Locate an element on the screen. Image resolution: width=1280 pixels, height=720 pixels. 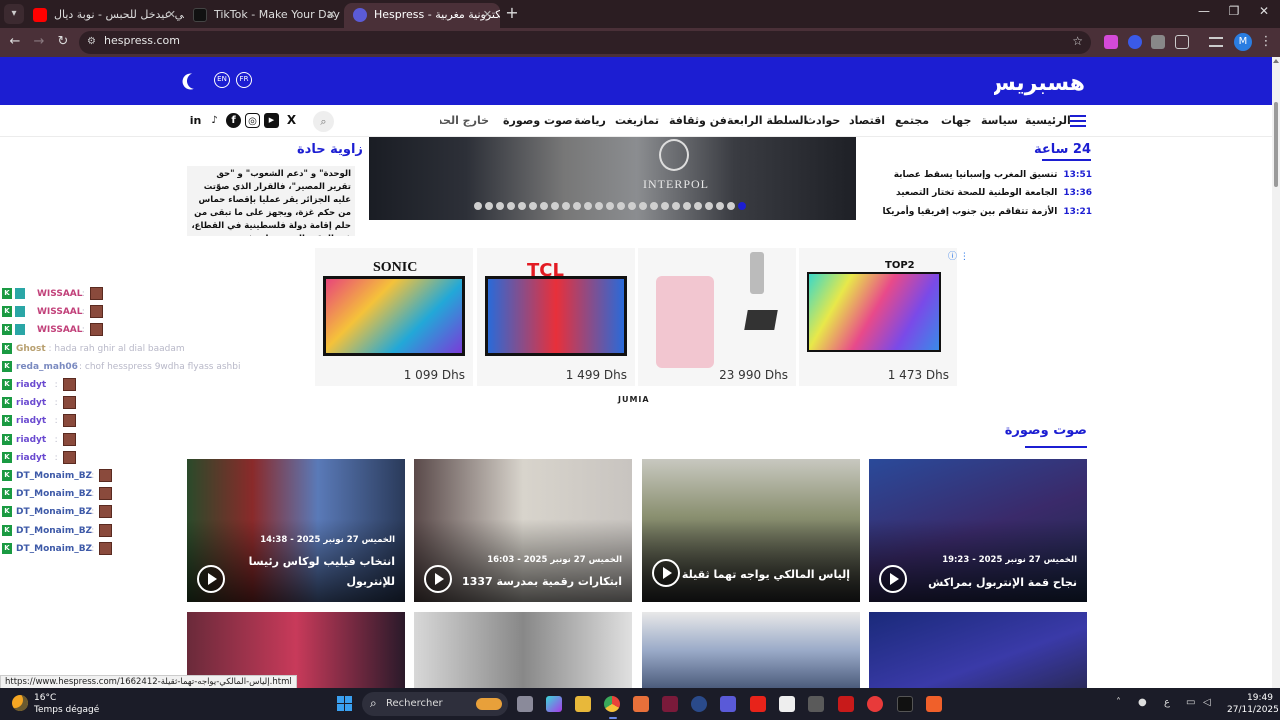
nav-item-home: الرئيسية is located at coordinates (1048, 120).